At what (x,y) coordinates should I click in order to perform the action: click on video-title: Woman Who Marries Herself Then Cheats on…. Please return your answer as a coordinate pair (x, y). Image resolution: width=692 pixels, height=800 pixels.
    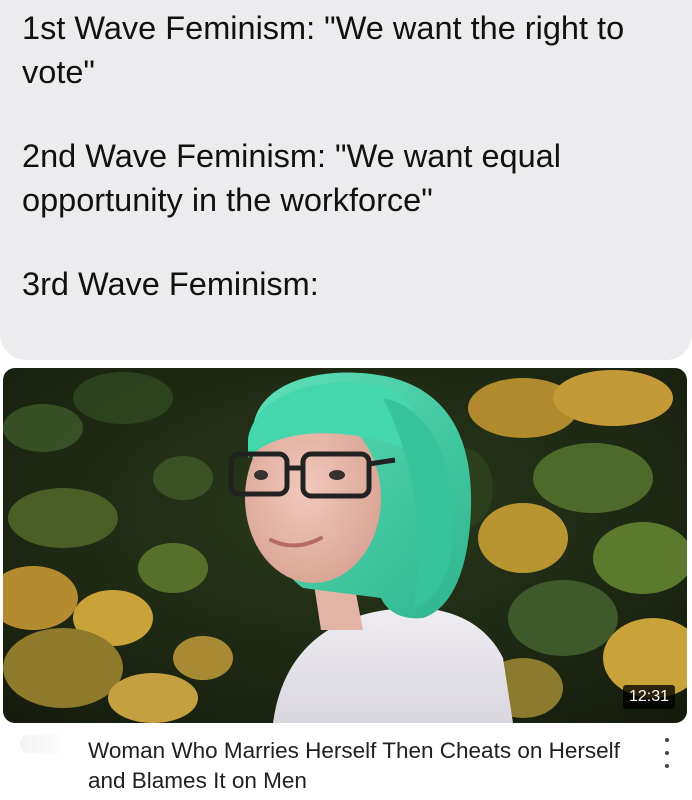
    Looking at the image, I should click on (368, 766).